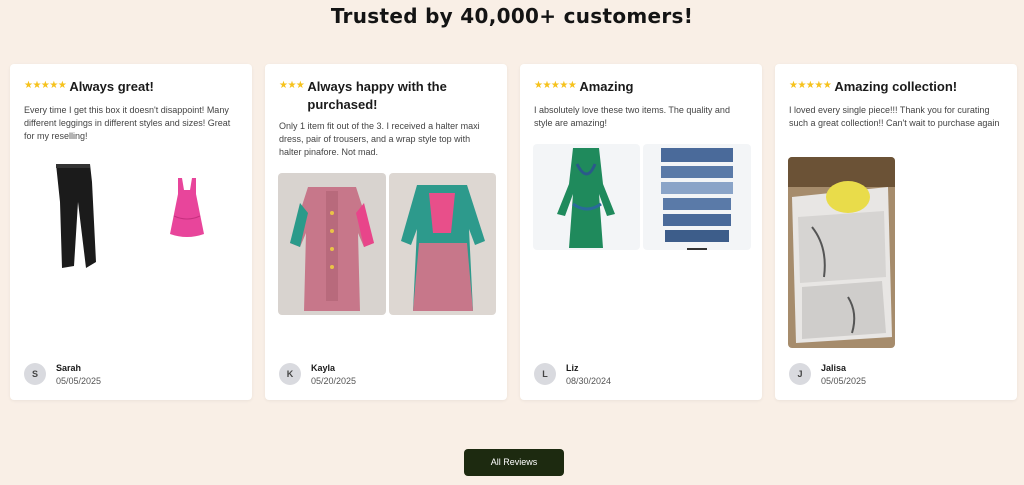 The width and height of the screenshot is (1024, 485). Describe the element at coordinates (512, 16) in the screenshot. I see `section-heading: Trusted by 40,000+ customers!` at that location.